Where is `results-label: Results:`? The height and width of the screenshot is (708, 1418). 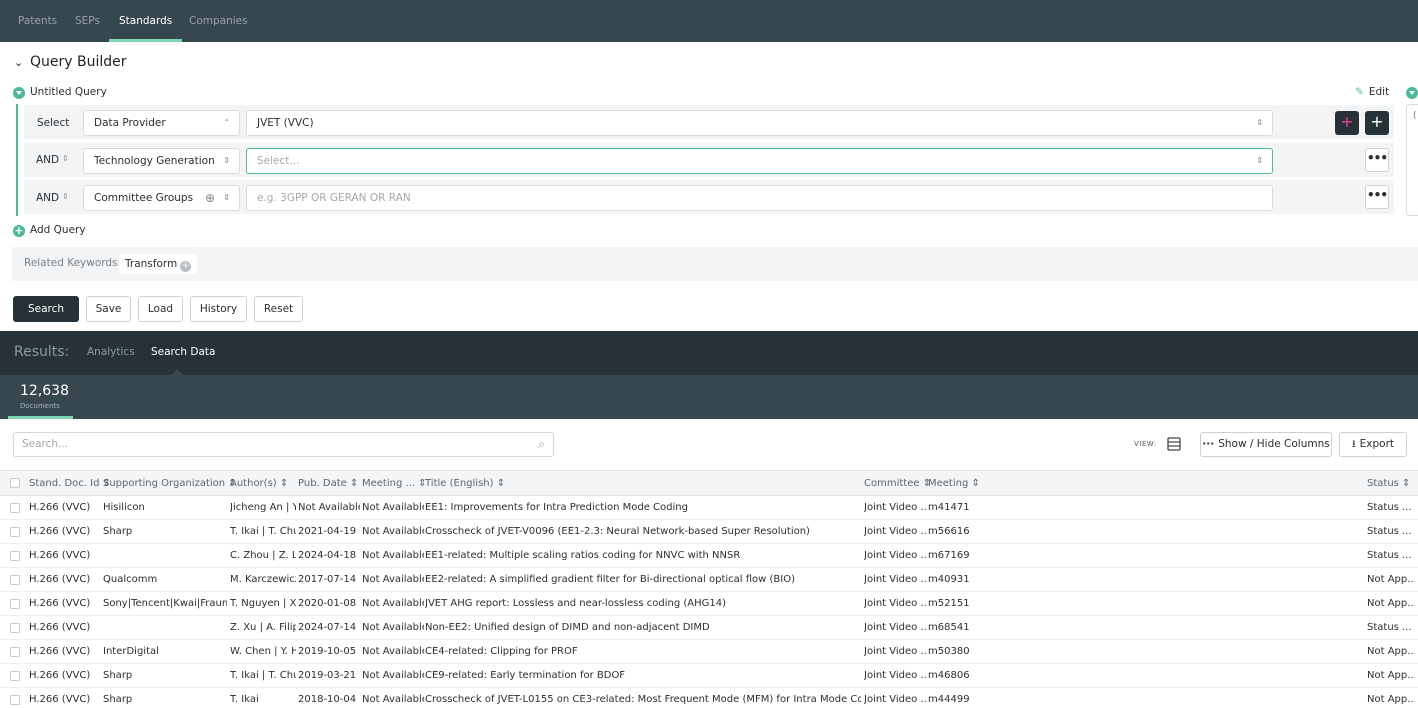
results-label: Results: is located at coordinates (42, 352).